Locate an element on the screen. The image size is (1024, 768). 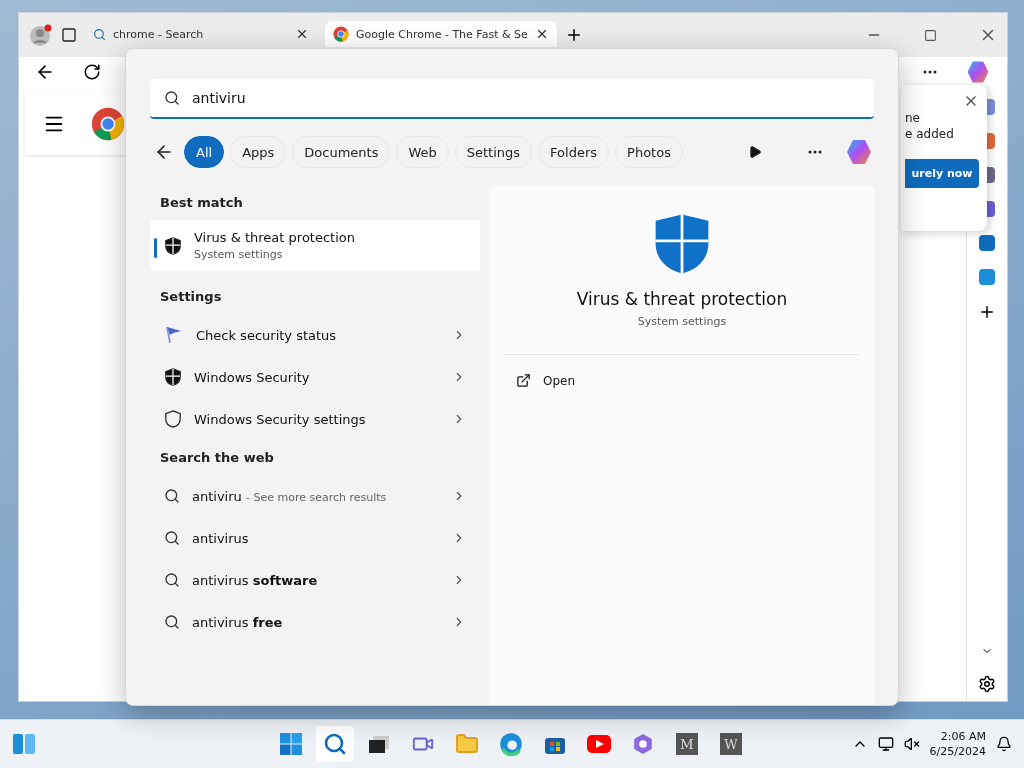
settings-icon is located at coordinates (987, 684).